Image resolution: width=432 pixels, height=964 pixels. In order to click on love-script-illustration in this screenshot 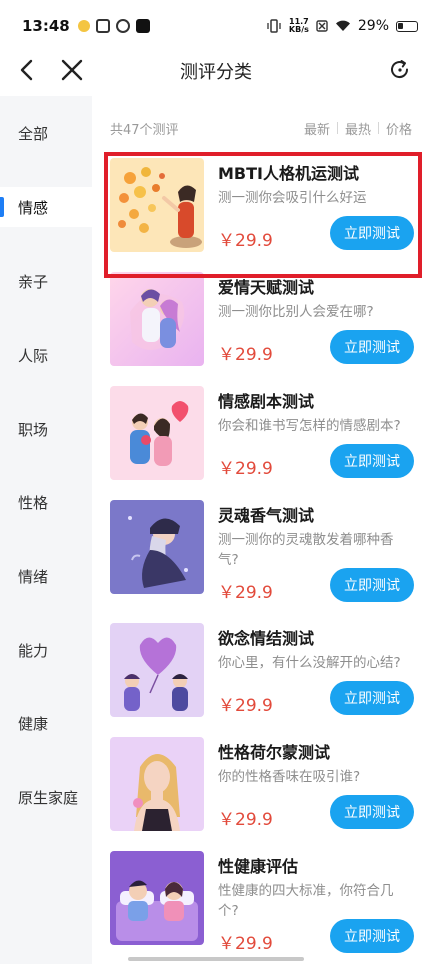, I will do `click(157, 433)`.